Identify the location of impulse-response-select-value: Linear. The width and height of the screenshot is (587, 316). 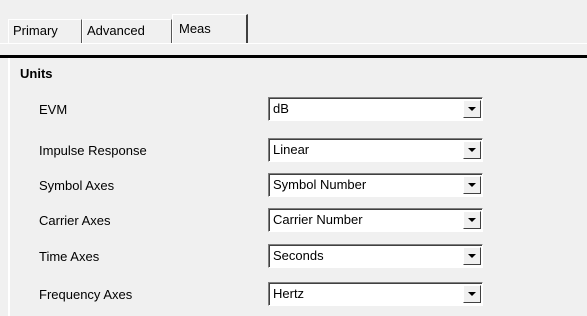
(291, 149).